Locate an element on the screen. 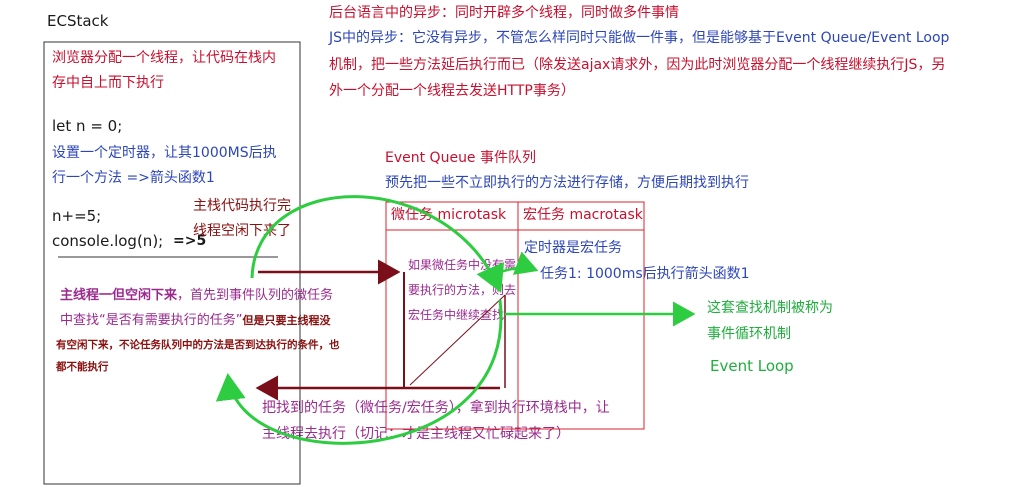  event-queue-table is located at coordinates (515, 315).